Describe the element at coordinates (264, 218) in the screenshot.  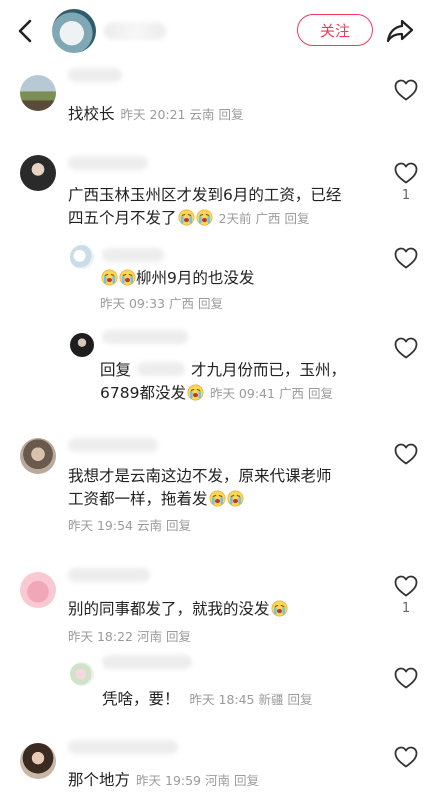
I see `comment-meta: 2天前 广西 回复` at that location.